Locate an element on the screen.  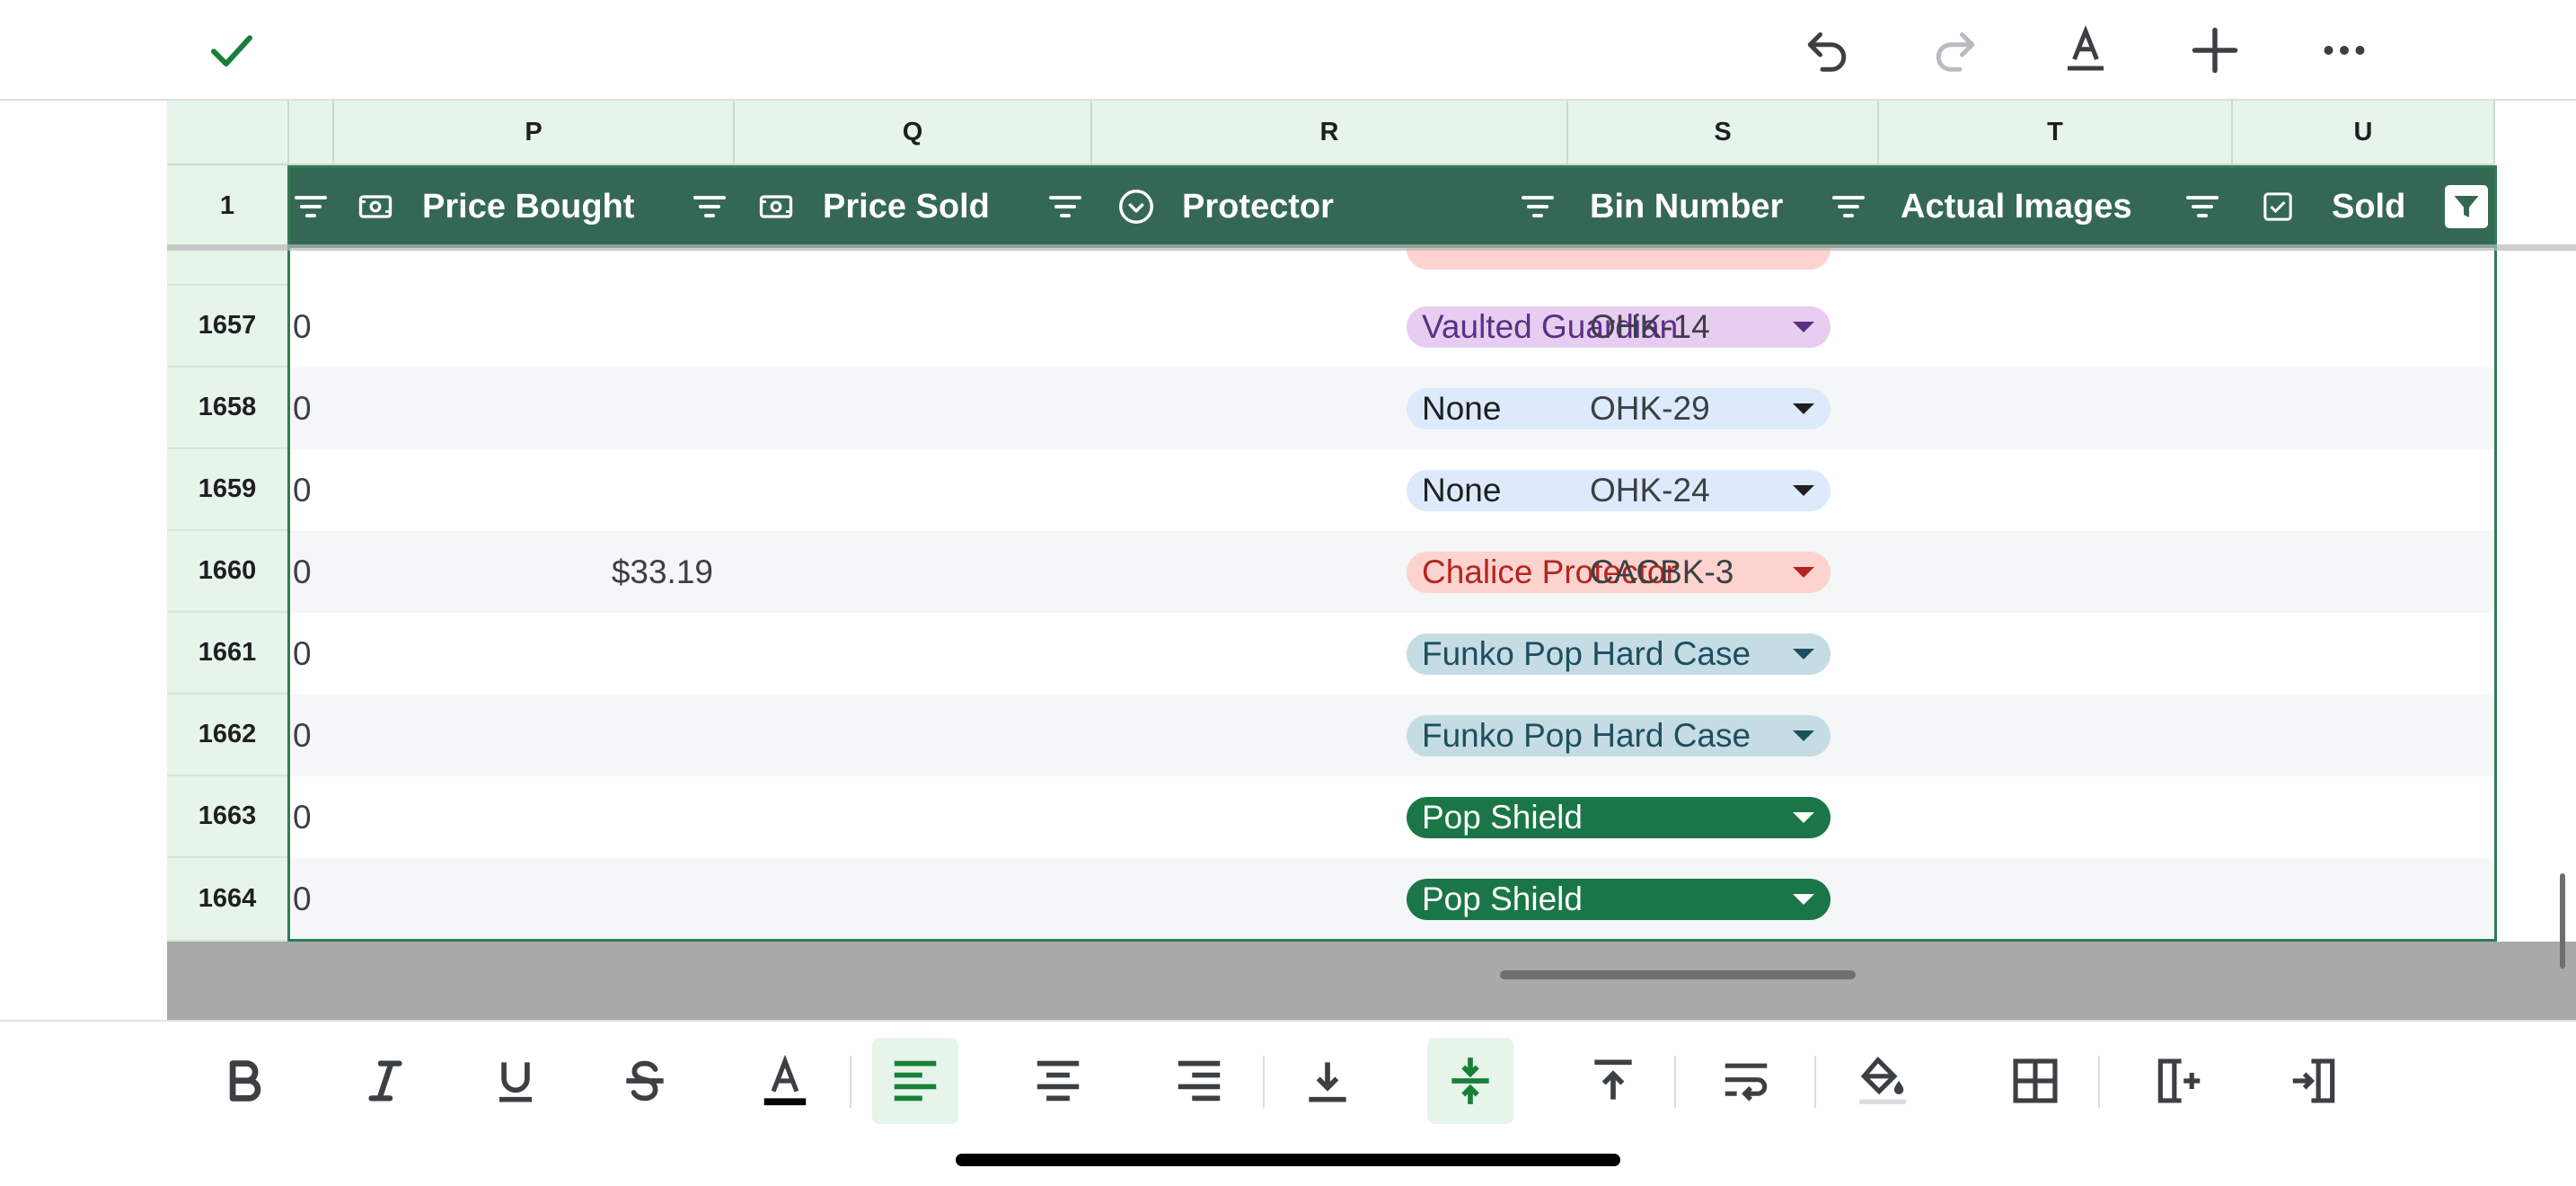
table-row: 0 Pop Shield is located at coordinates (1392, 900).